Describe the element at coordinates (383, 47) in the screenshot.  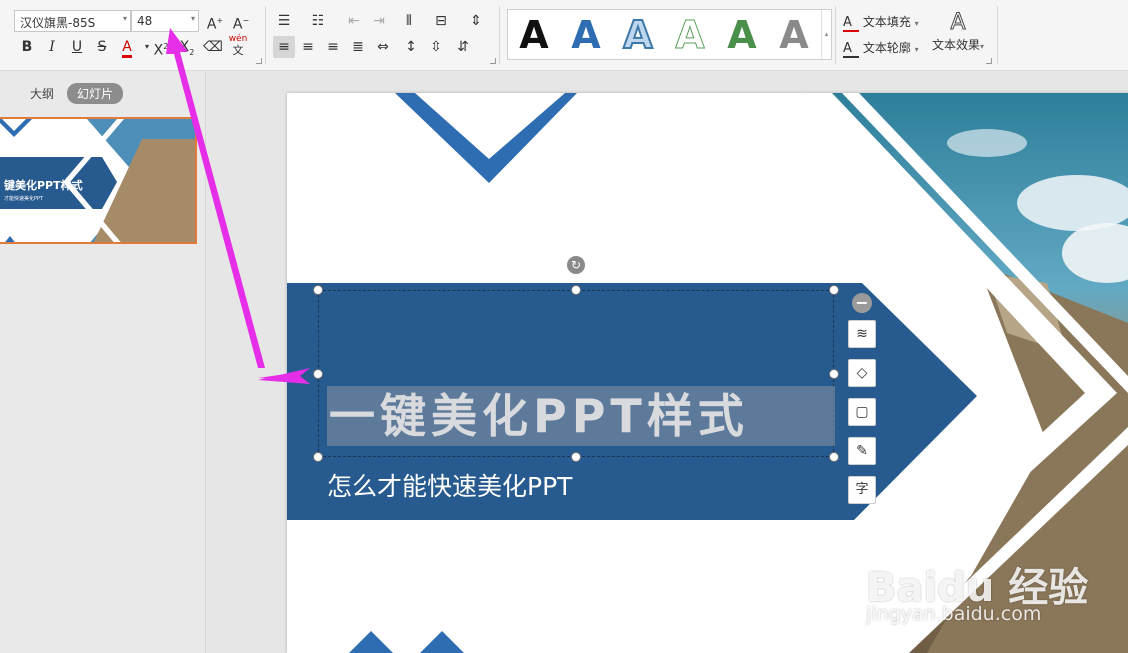
I see `distribute-icon: ⇔` at that location.